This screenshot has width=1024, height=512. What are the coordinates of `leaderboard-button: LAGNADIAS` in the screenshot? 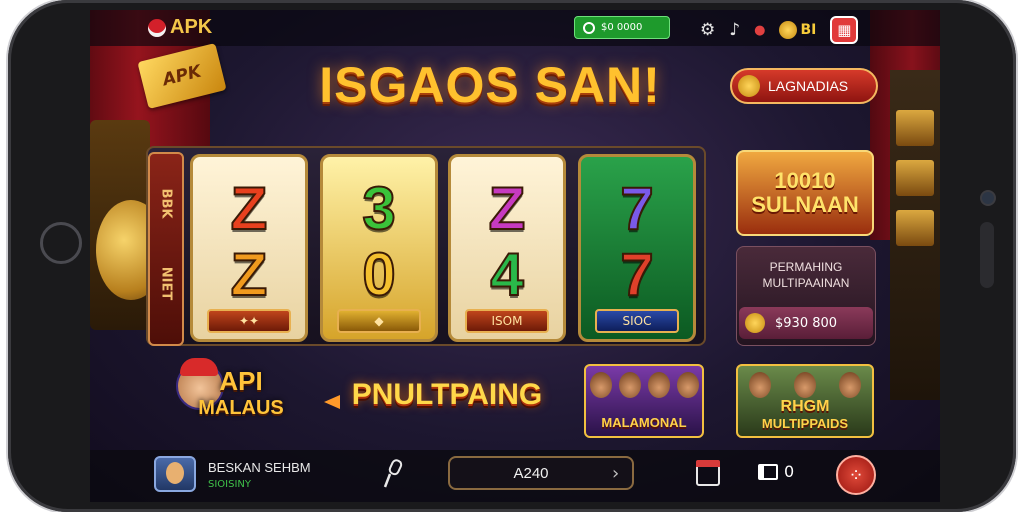 It's located at (804, 86).